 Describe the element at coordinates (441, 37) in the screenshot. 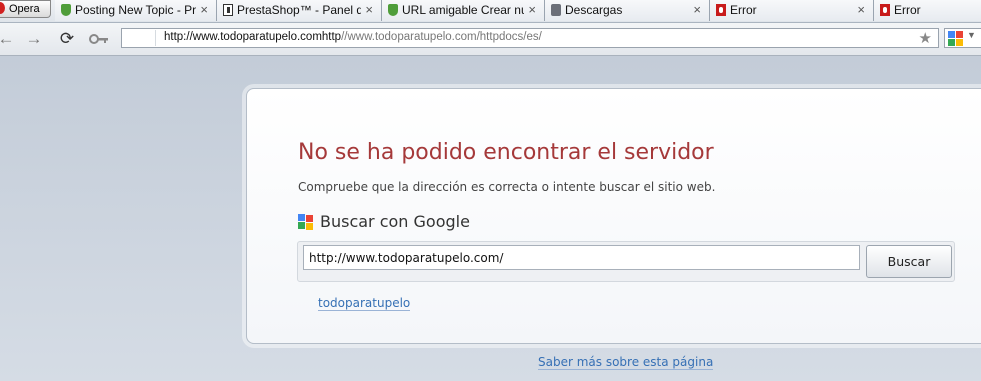

I see `address-path: //www.todoparatupelo.com/httpdocs/es/` at that location.